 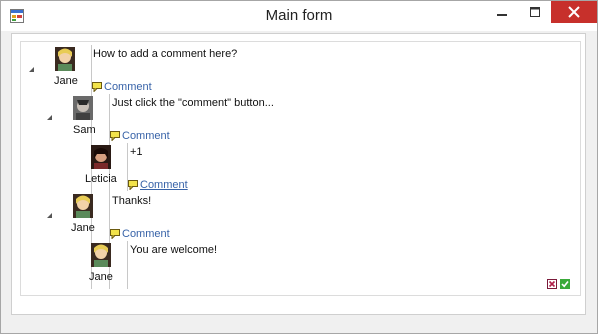 I want to click on close-icon, so click(x=574, y=12).